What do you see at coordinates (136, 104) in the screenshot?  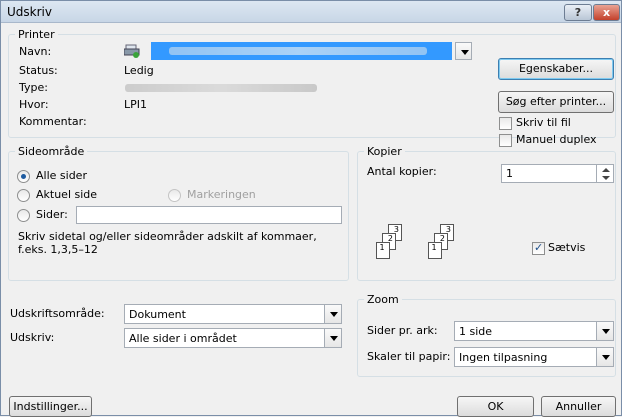 I see `printer-where-value: LPI1` at bounding box center [136, 104].